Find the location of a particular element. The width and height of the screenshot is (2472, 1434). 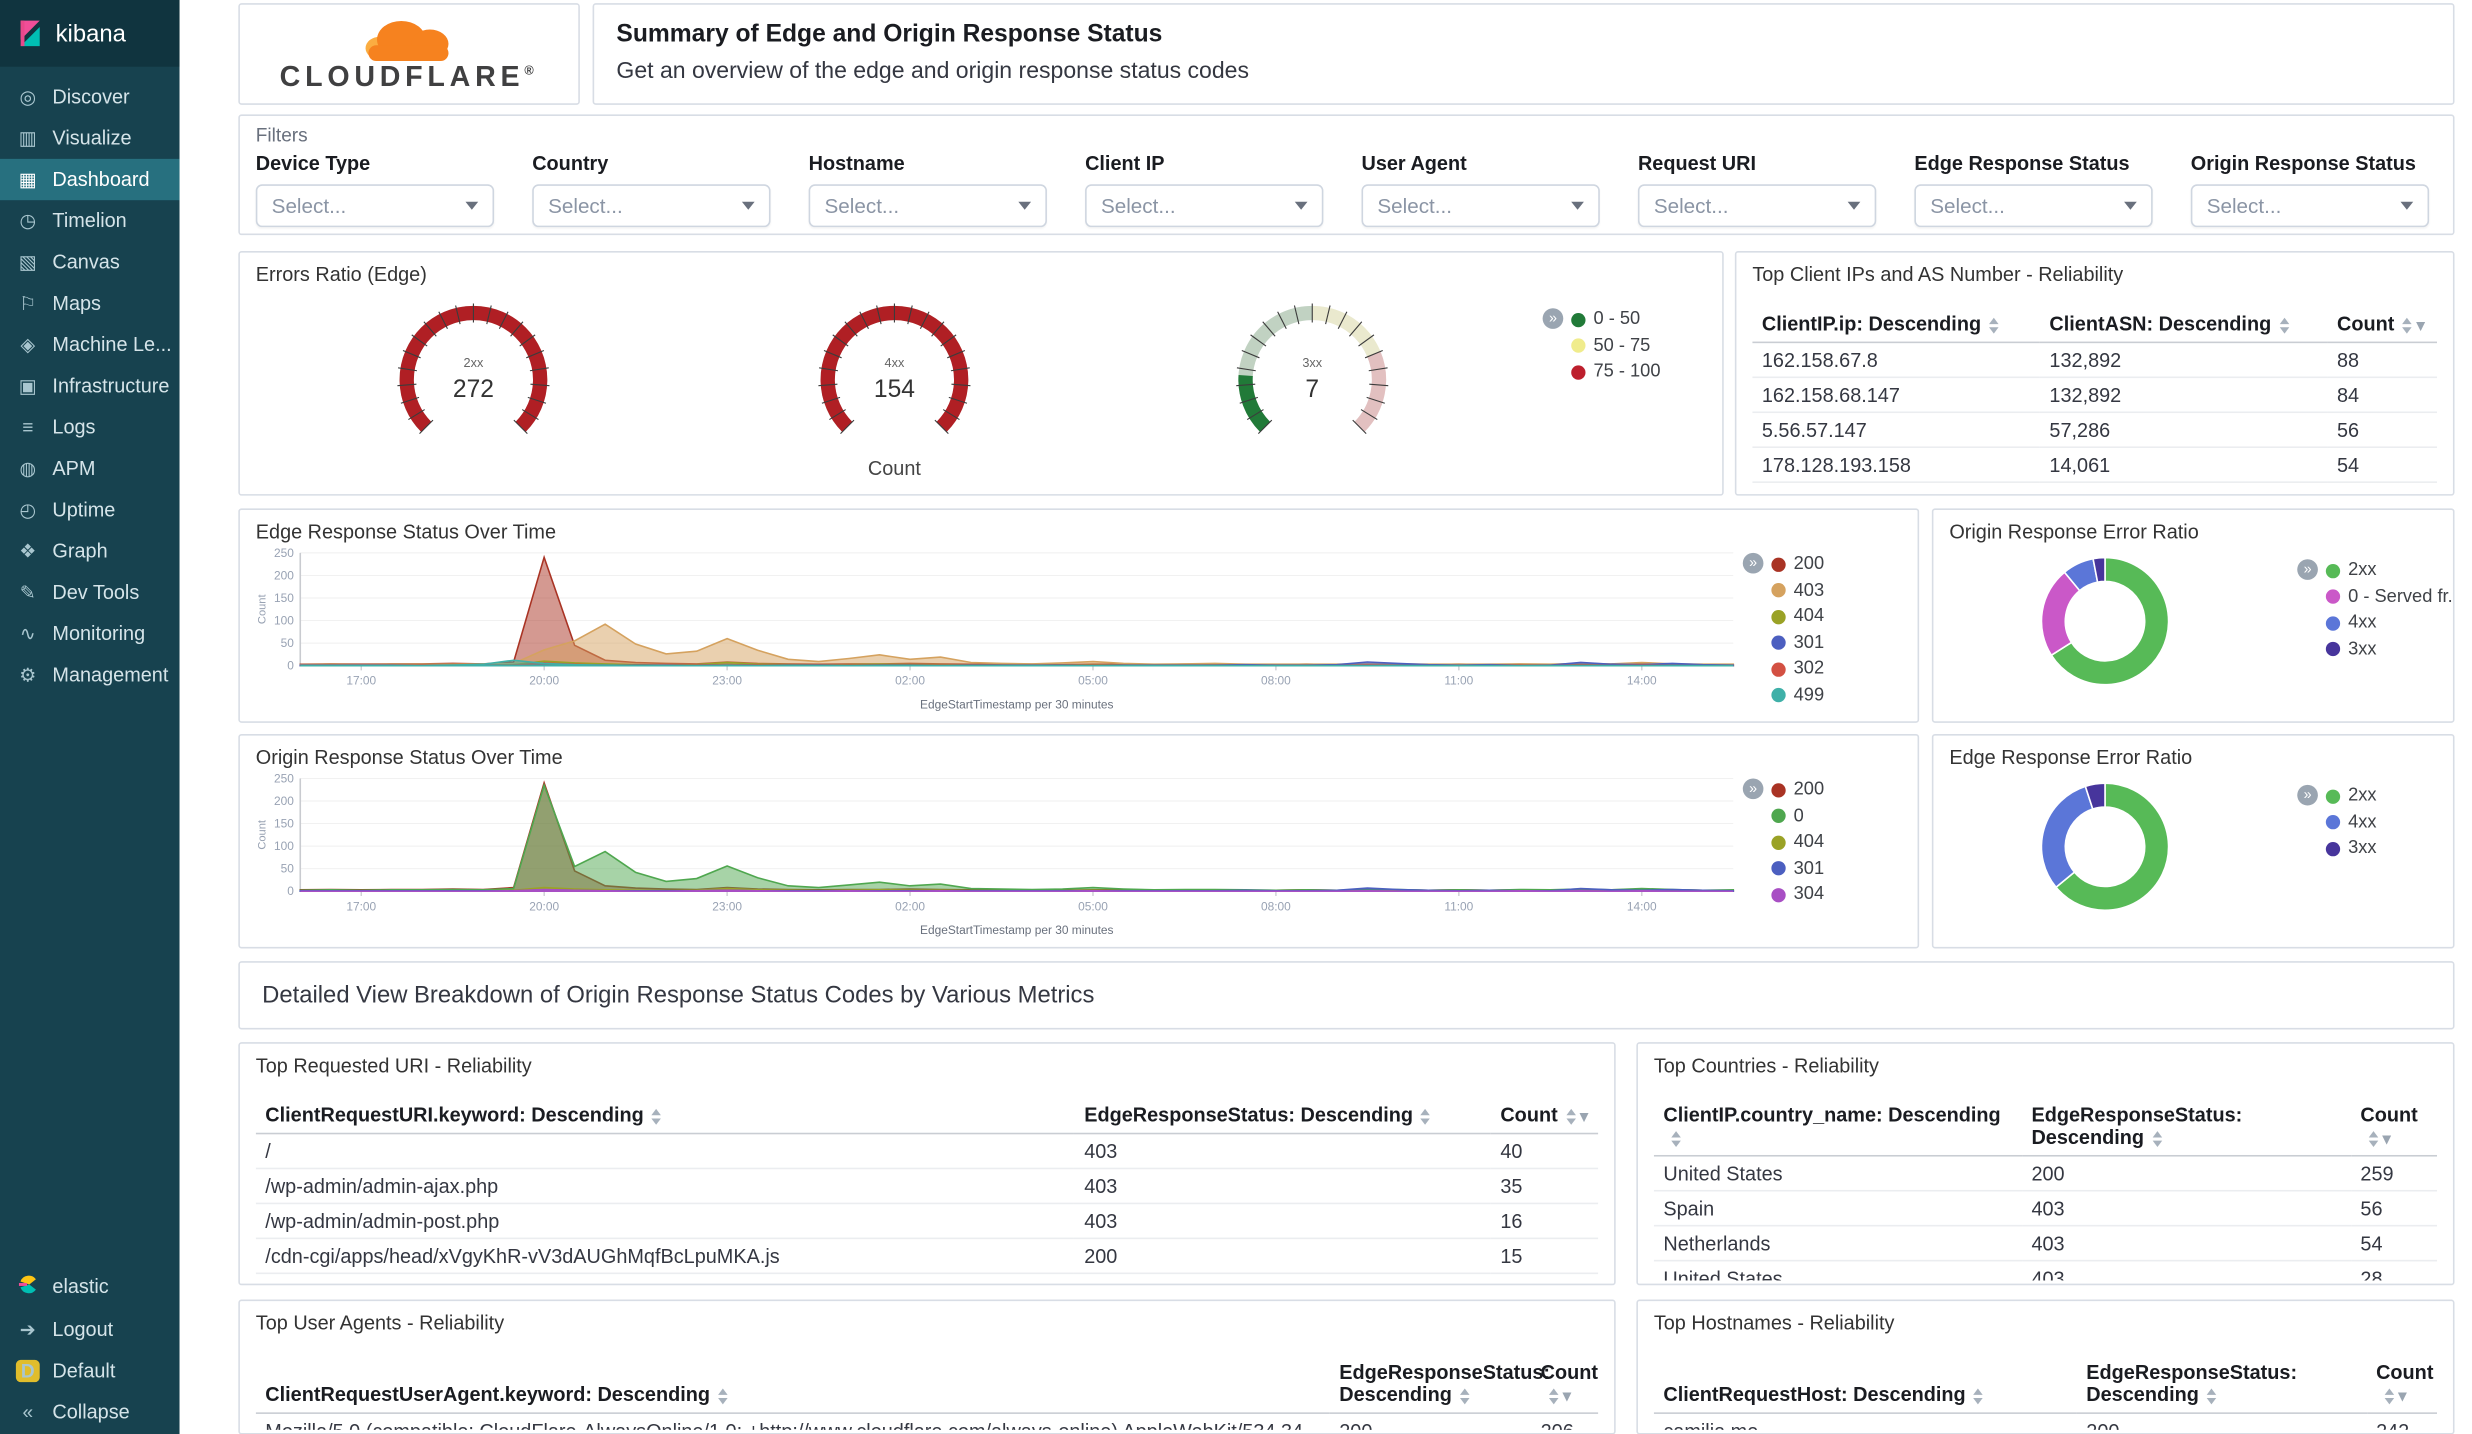

legend-item: 75 - 100 is located at coordinates (1616, 372).